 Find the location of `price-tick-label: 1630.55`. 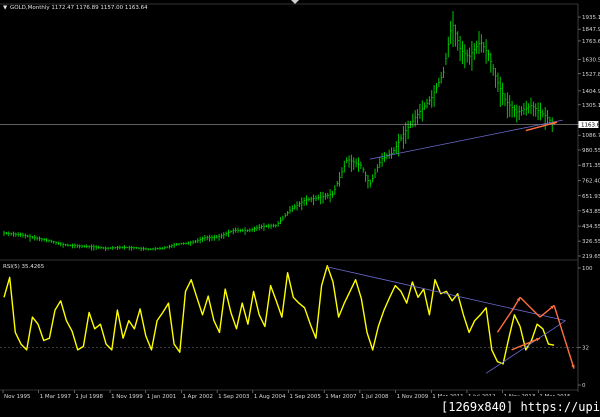

price-tick-label: 1630.55 is located at coordinates (591, 60).